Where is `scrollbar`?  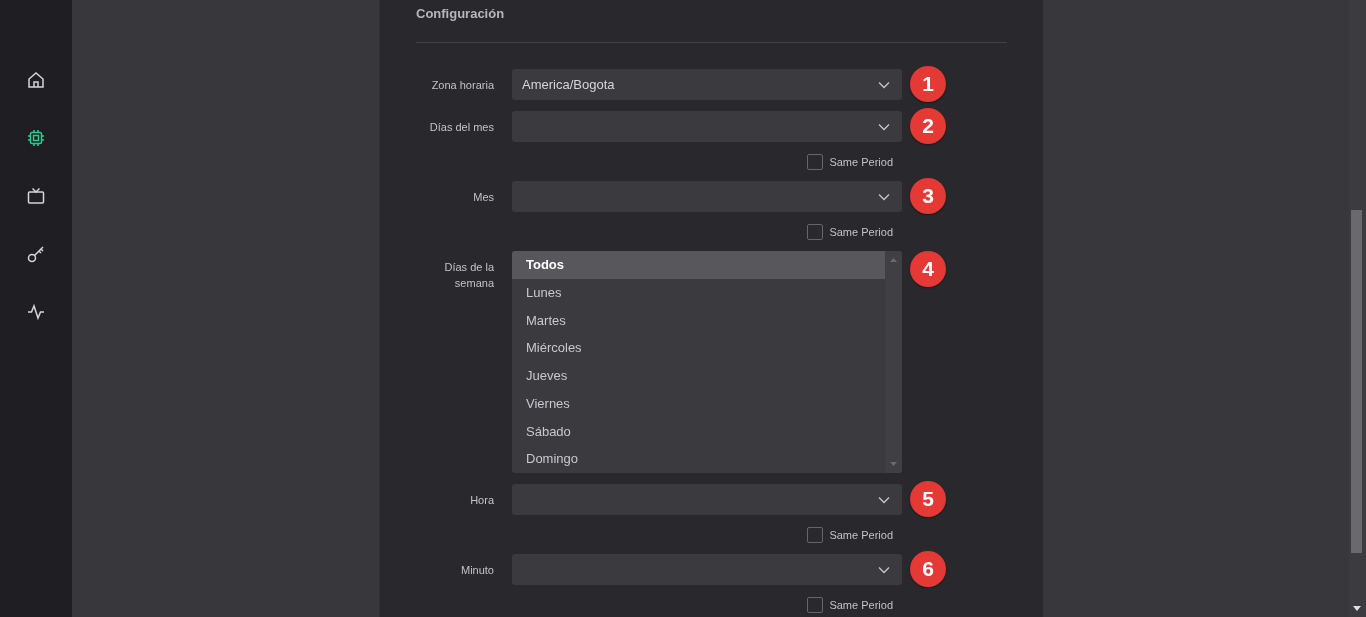 scrollbar is located at coordinates (893, 362).